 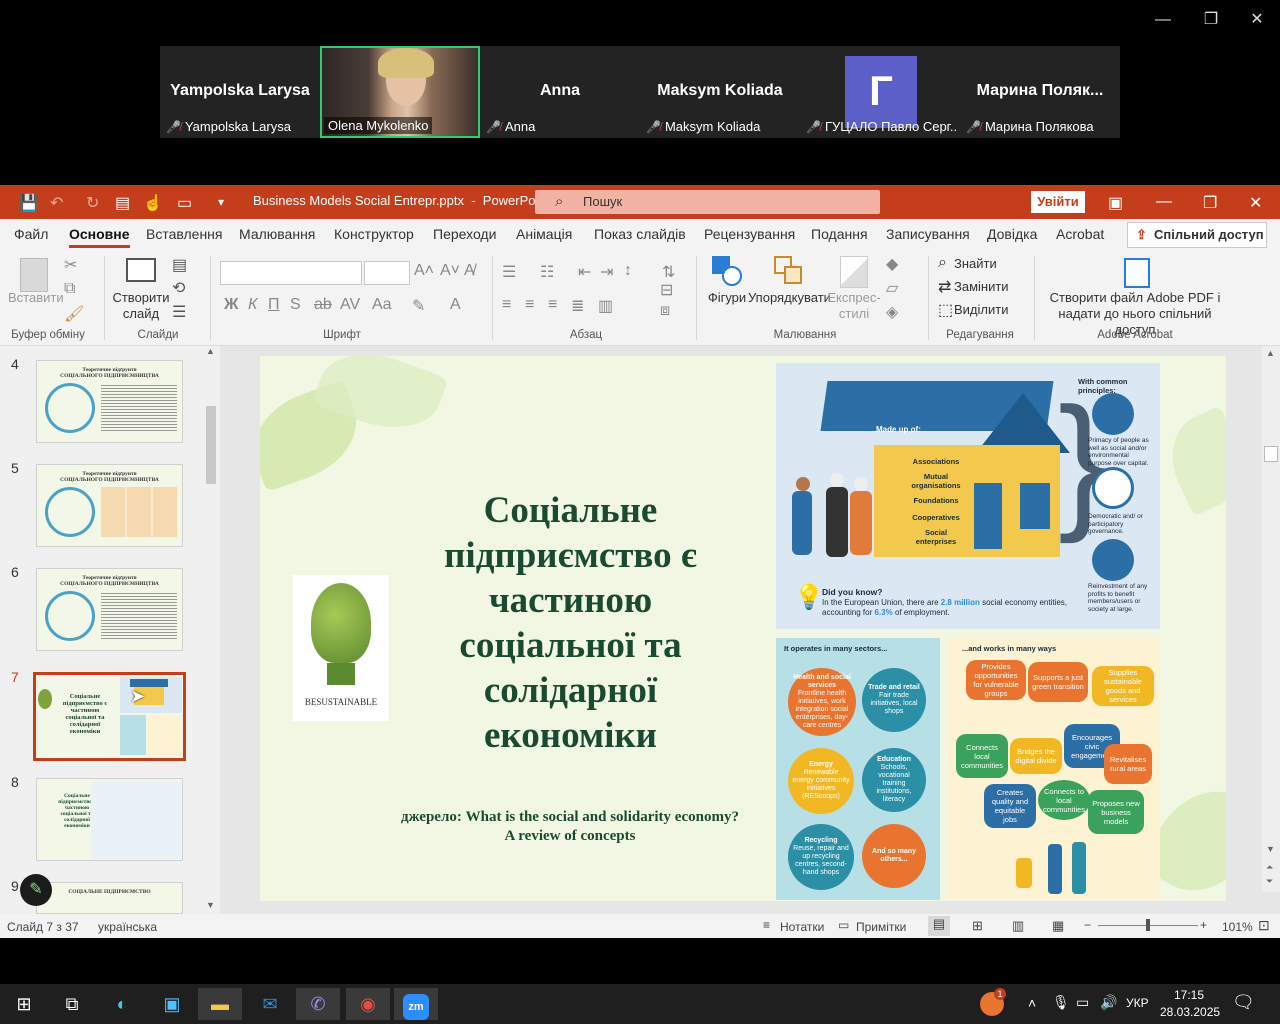 I want to click on strikethrough-icon: ab, so click(x=323, y=305).